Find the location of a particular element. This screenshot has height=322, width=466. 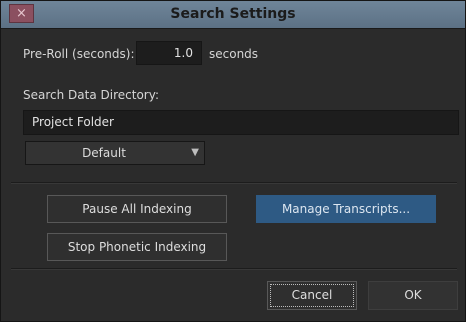

search-dir-select-value: Default is located at coordinates (104, 153).